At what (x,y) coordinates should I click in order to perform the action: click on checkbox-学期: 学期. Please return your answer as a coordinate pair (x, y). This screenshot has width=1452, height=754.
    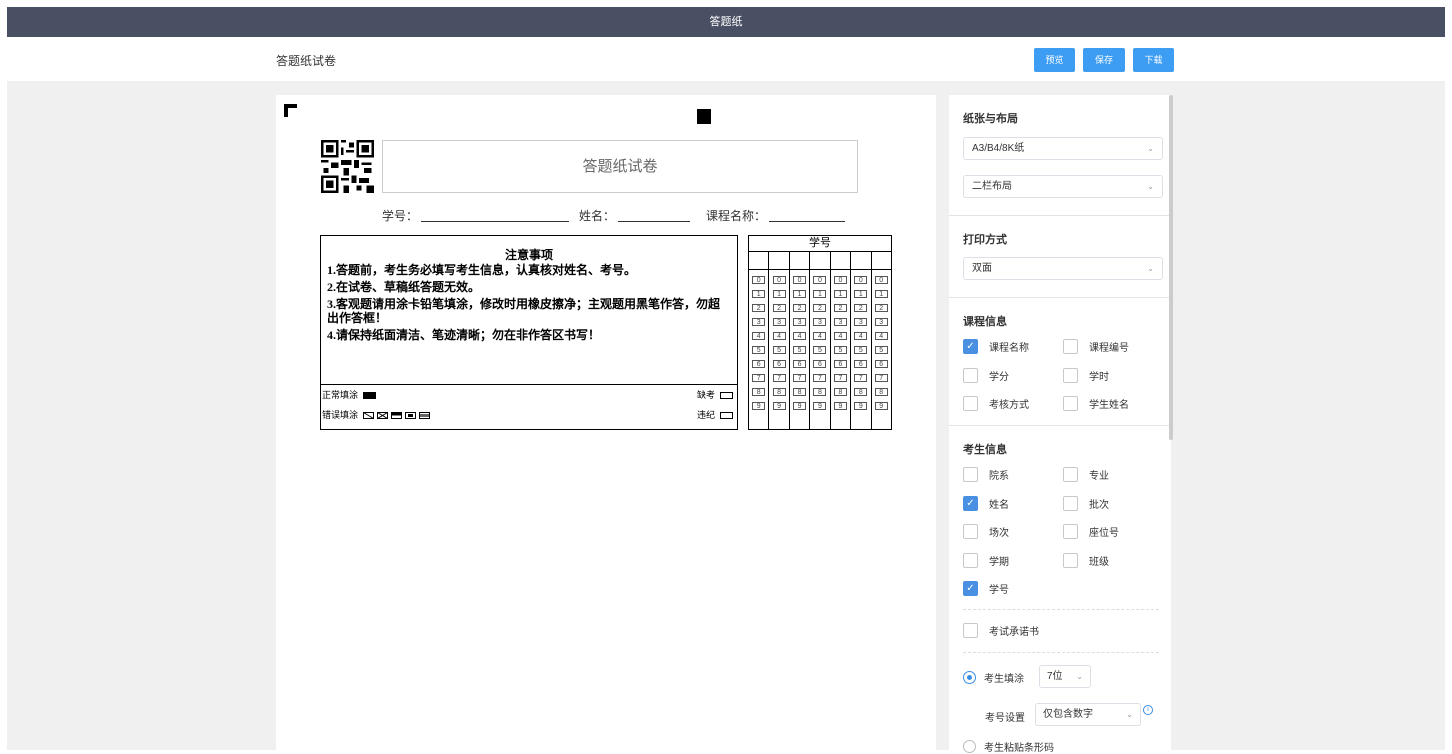
    Looking at the image, I should click on (986, 560).